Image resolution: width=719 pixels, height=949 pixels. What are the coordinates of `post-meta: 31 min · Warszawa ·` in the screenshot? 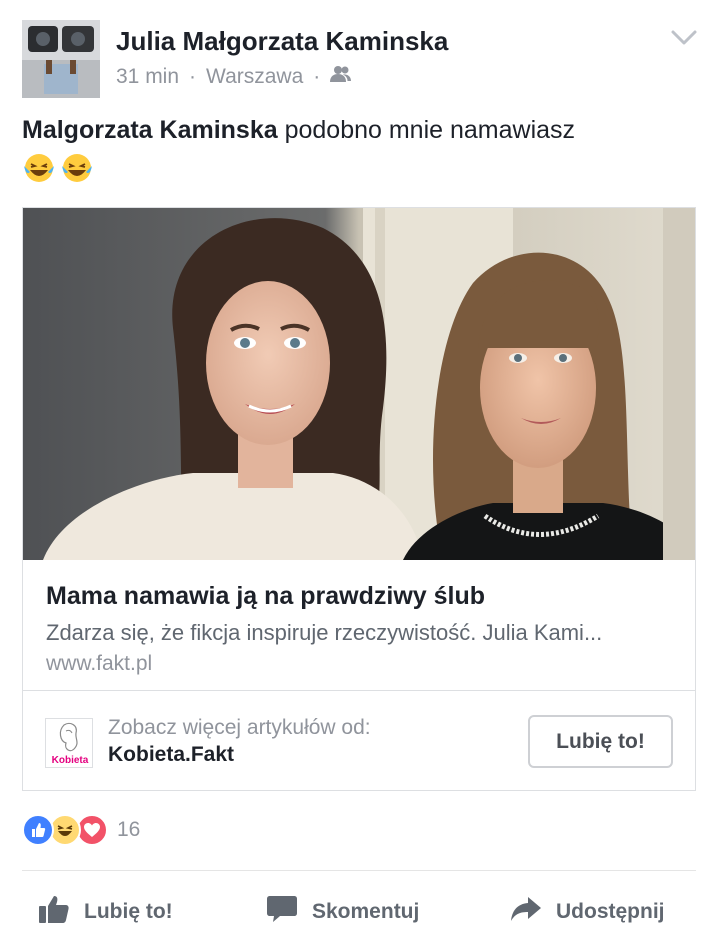 It's located at (234, 77).